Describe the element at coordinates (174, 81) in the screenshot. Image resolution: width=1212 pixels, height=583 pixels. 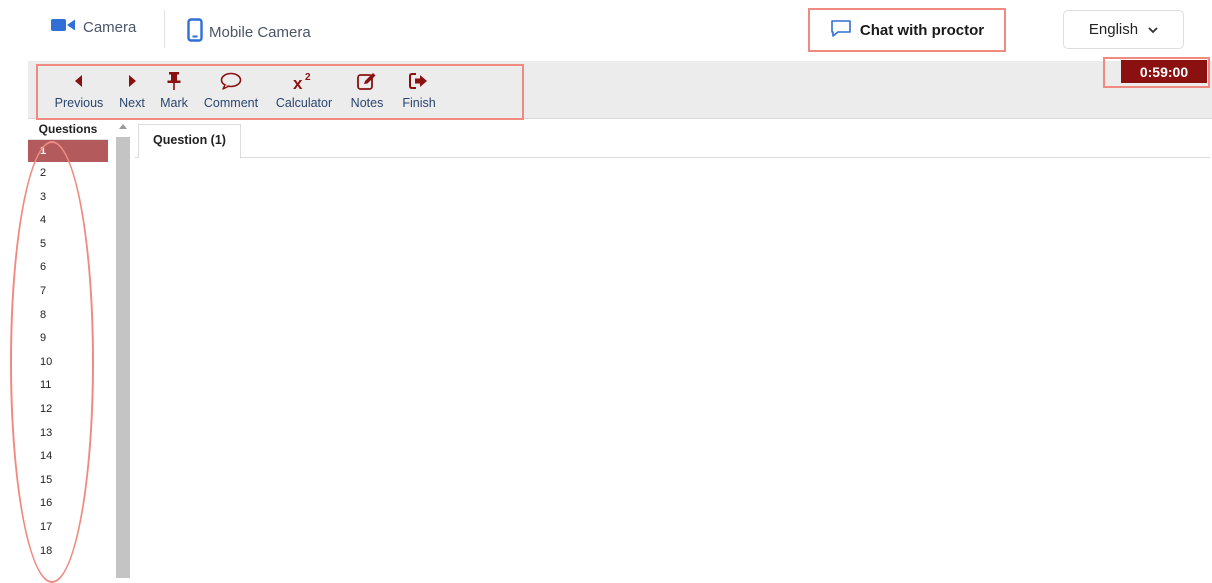
I see `pushpin-icon` at that location.